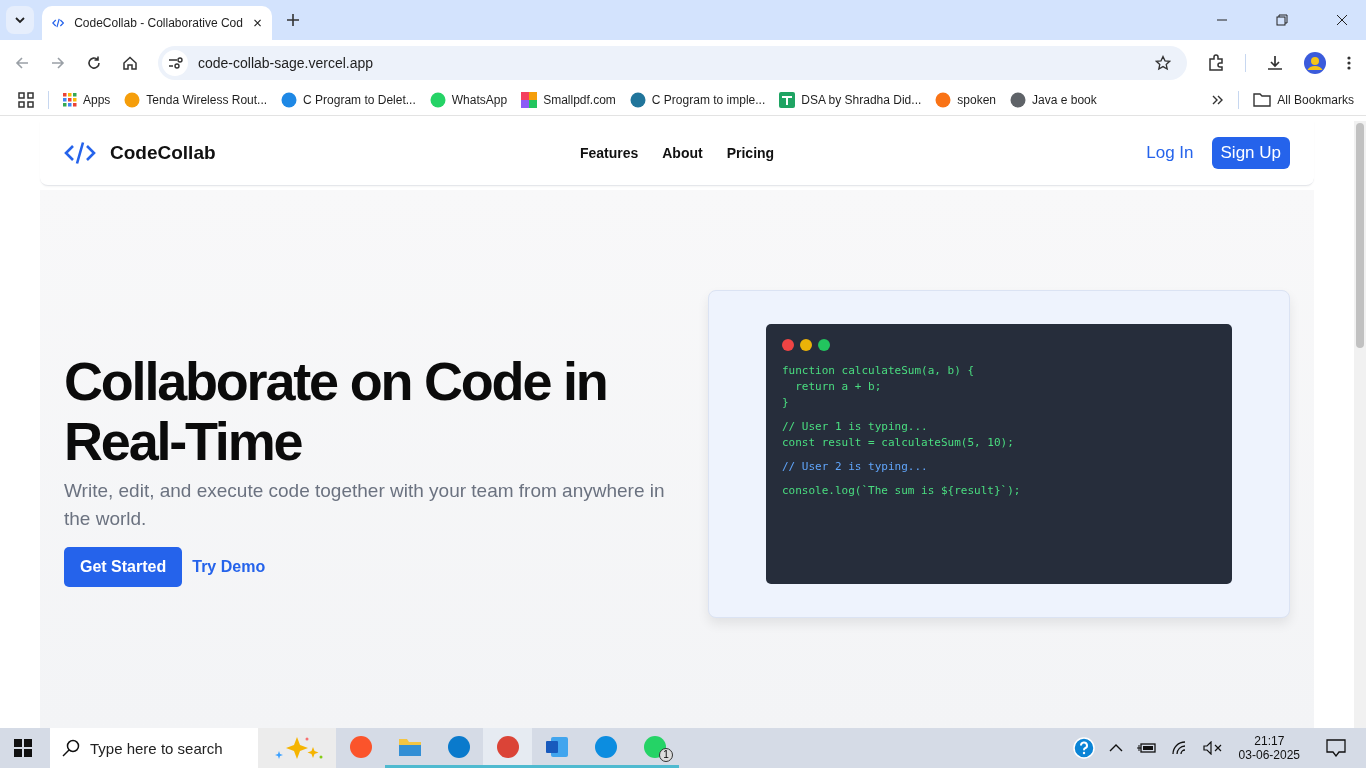  I want to click on bookmarks-folder: All Bookmarks, so click(1303, 100).